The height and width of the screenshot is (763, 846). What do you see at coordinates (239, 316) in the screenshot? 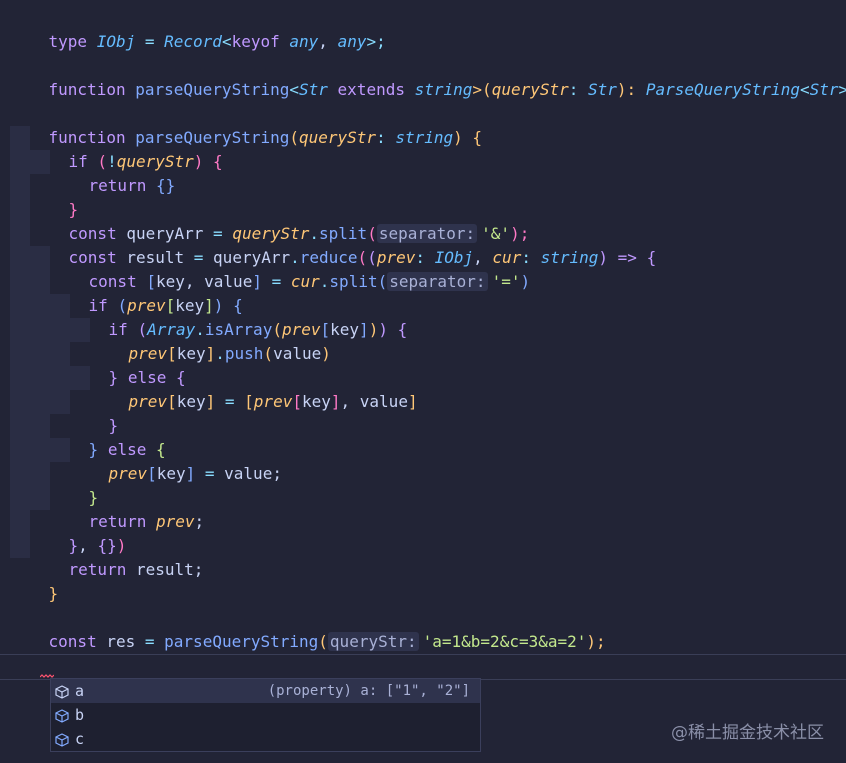
I see `code-line-13: if (Array.isArray(prev[key])) {` at bounding box center [239, 316].